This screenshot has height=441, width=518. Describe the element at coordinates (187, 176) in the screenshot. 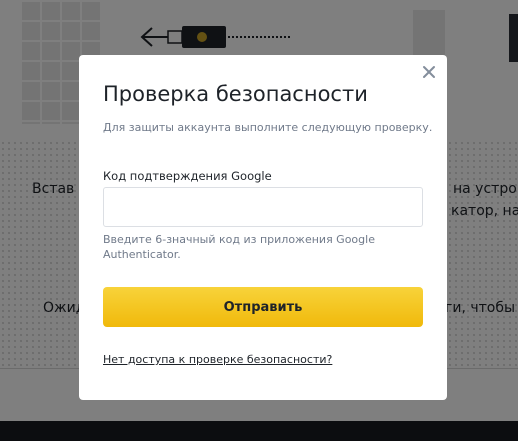

I see `google-code-label: Код подтверждения Google` at that location.